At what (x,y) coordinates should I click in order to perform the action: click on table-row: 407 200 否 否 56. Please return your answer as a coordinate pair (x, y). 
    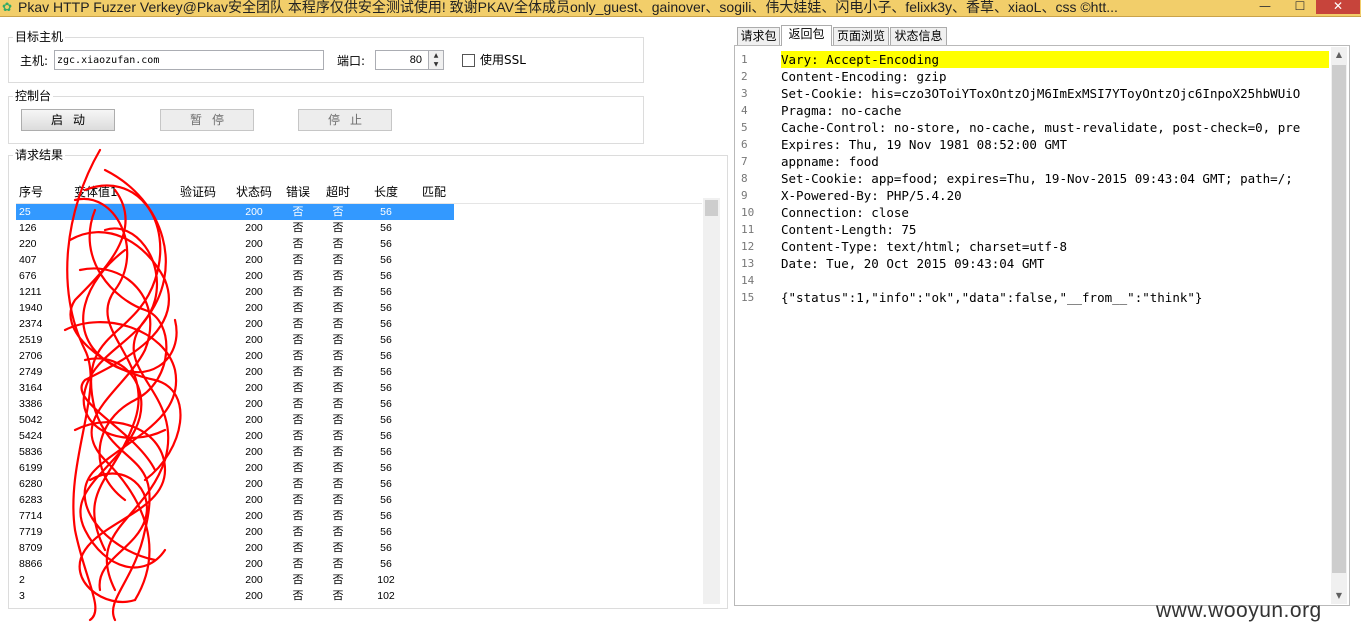
    Looking at the image, I should click on (360, 260).